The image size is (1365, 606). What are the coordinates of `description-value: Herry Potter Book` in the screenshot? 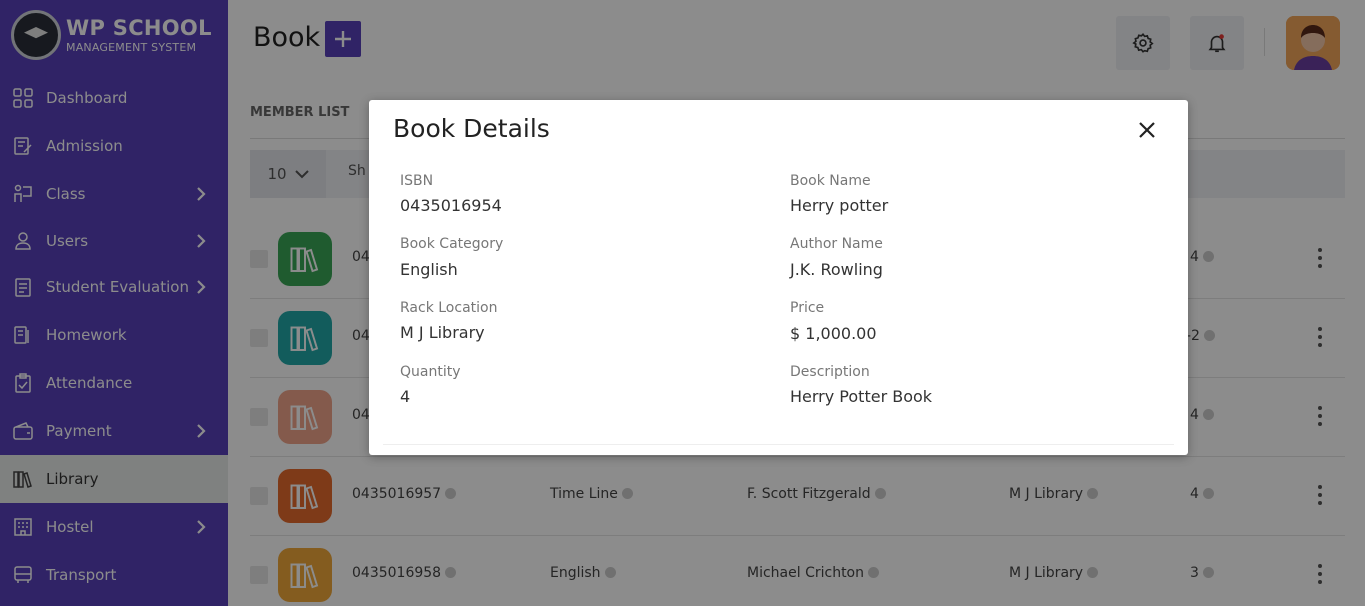 It's located at (861, 396).